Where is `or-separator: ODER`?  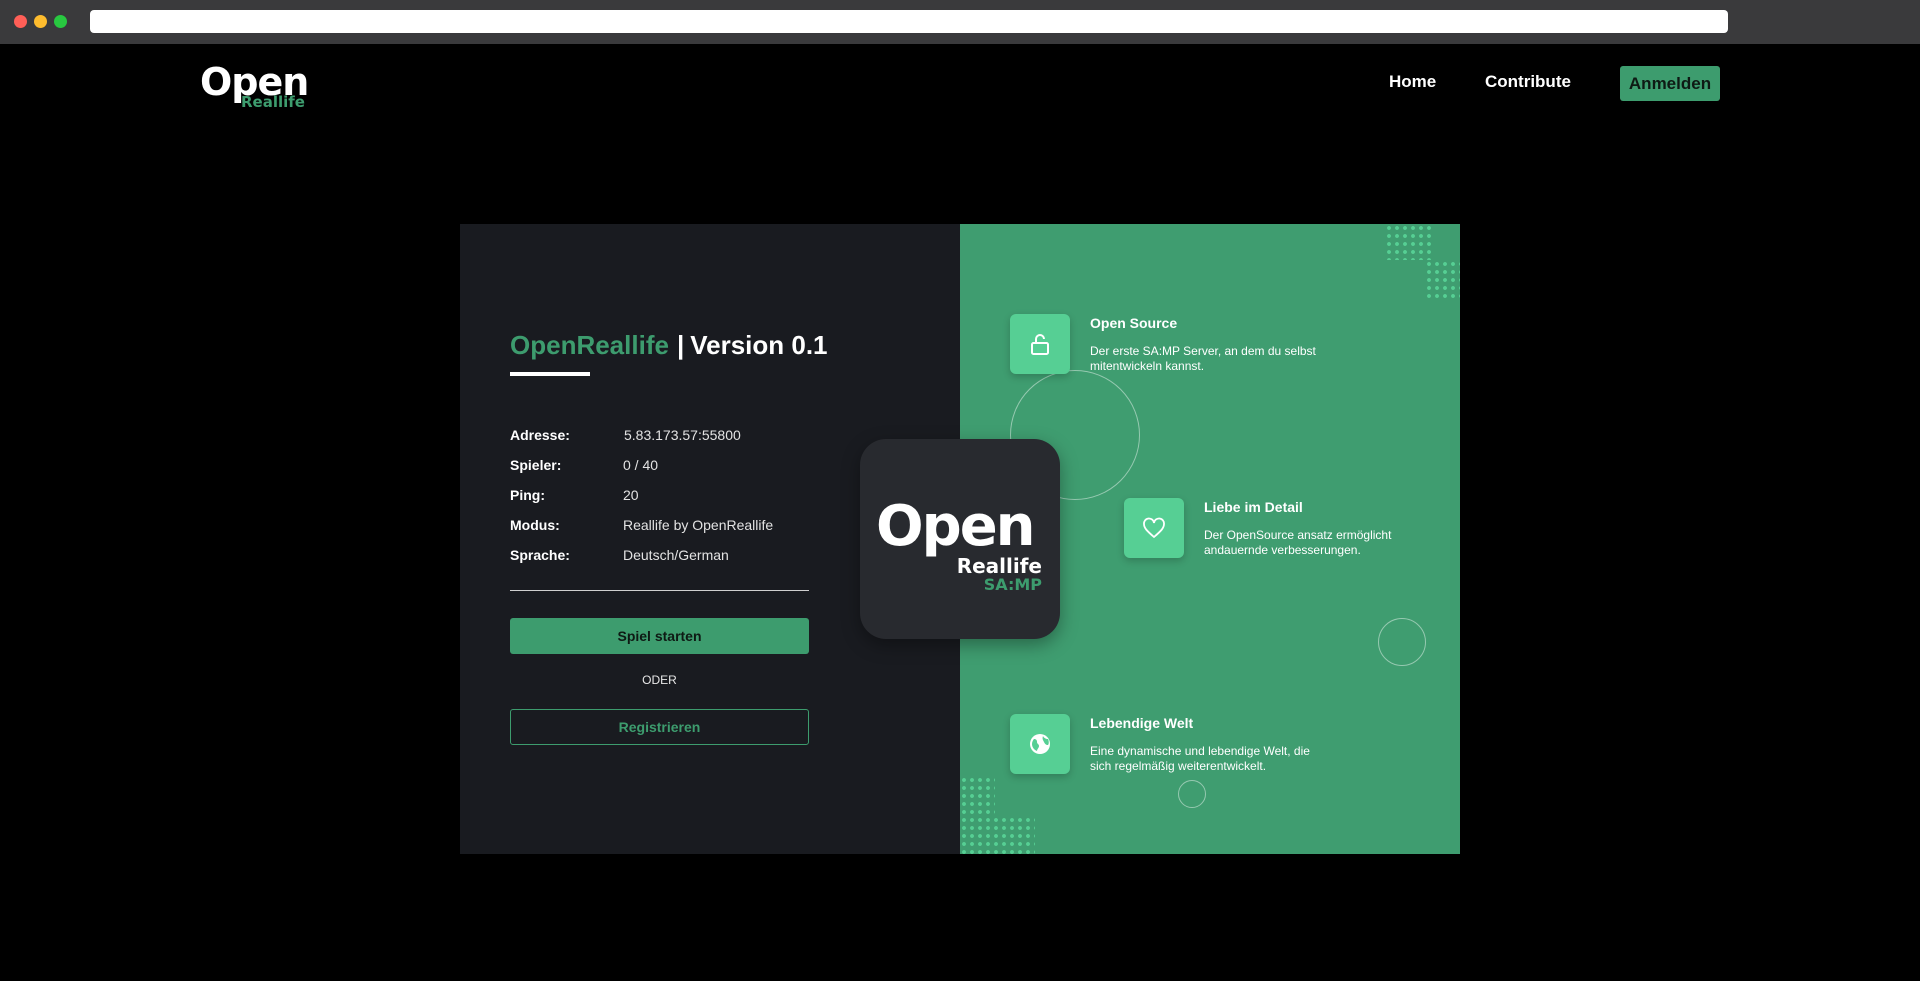
or-separator: ODER is located at coordinates (659, 680).